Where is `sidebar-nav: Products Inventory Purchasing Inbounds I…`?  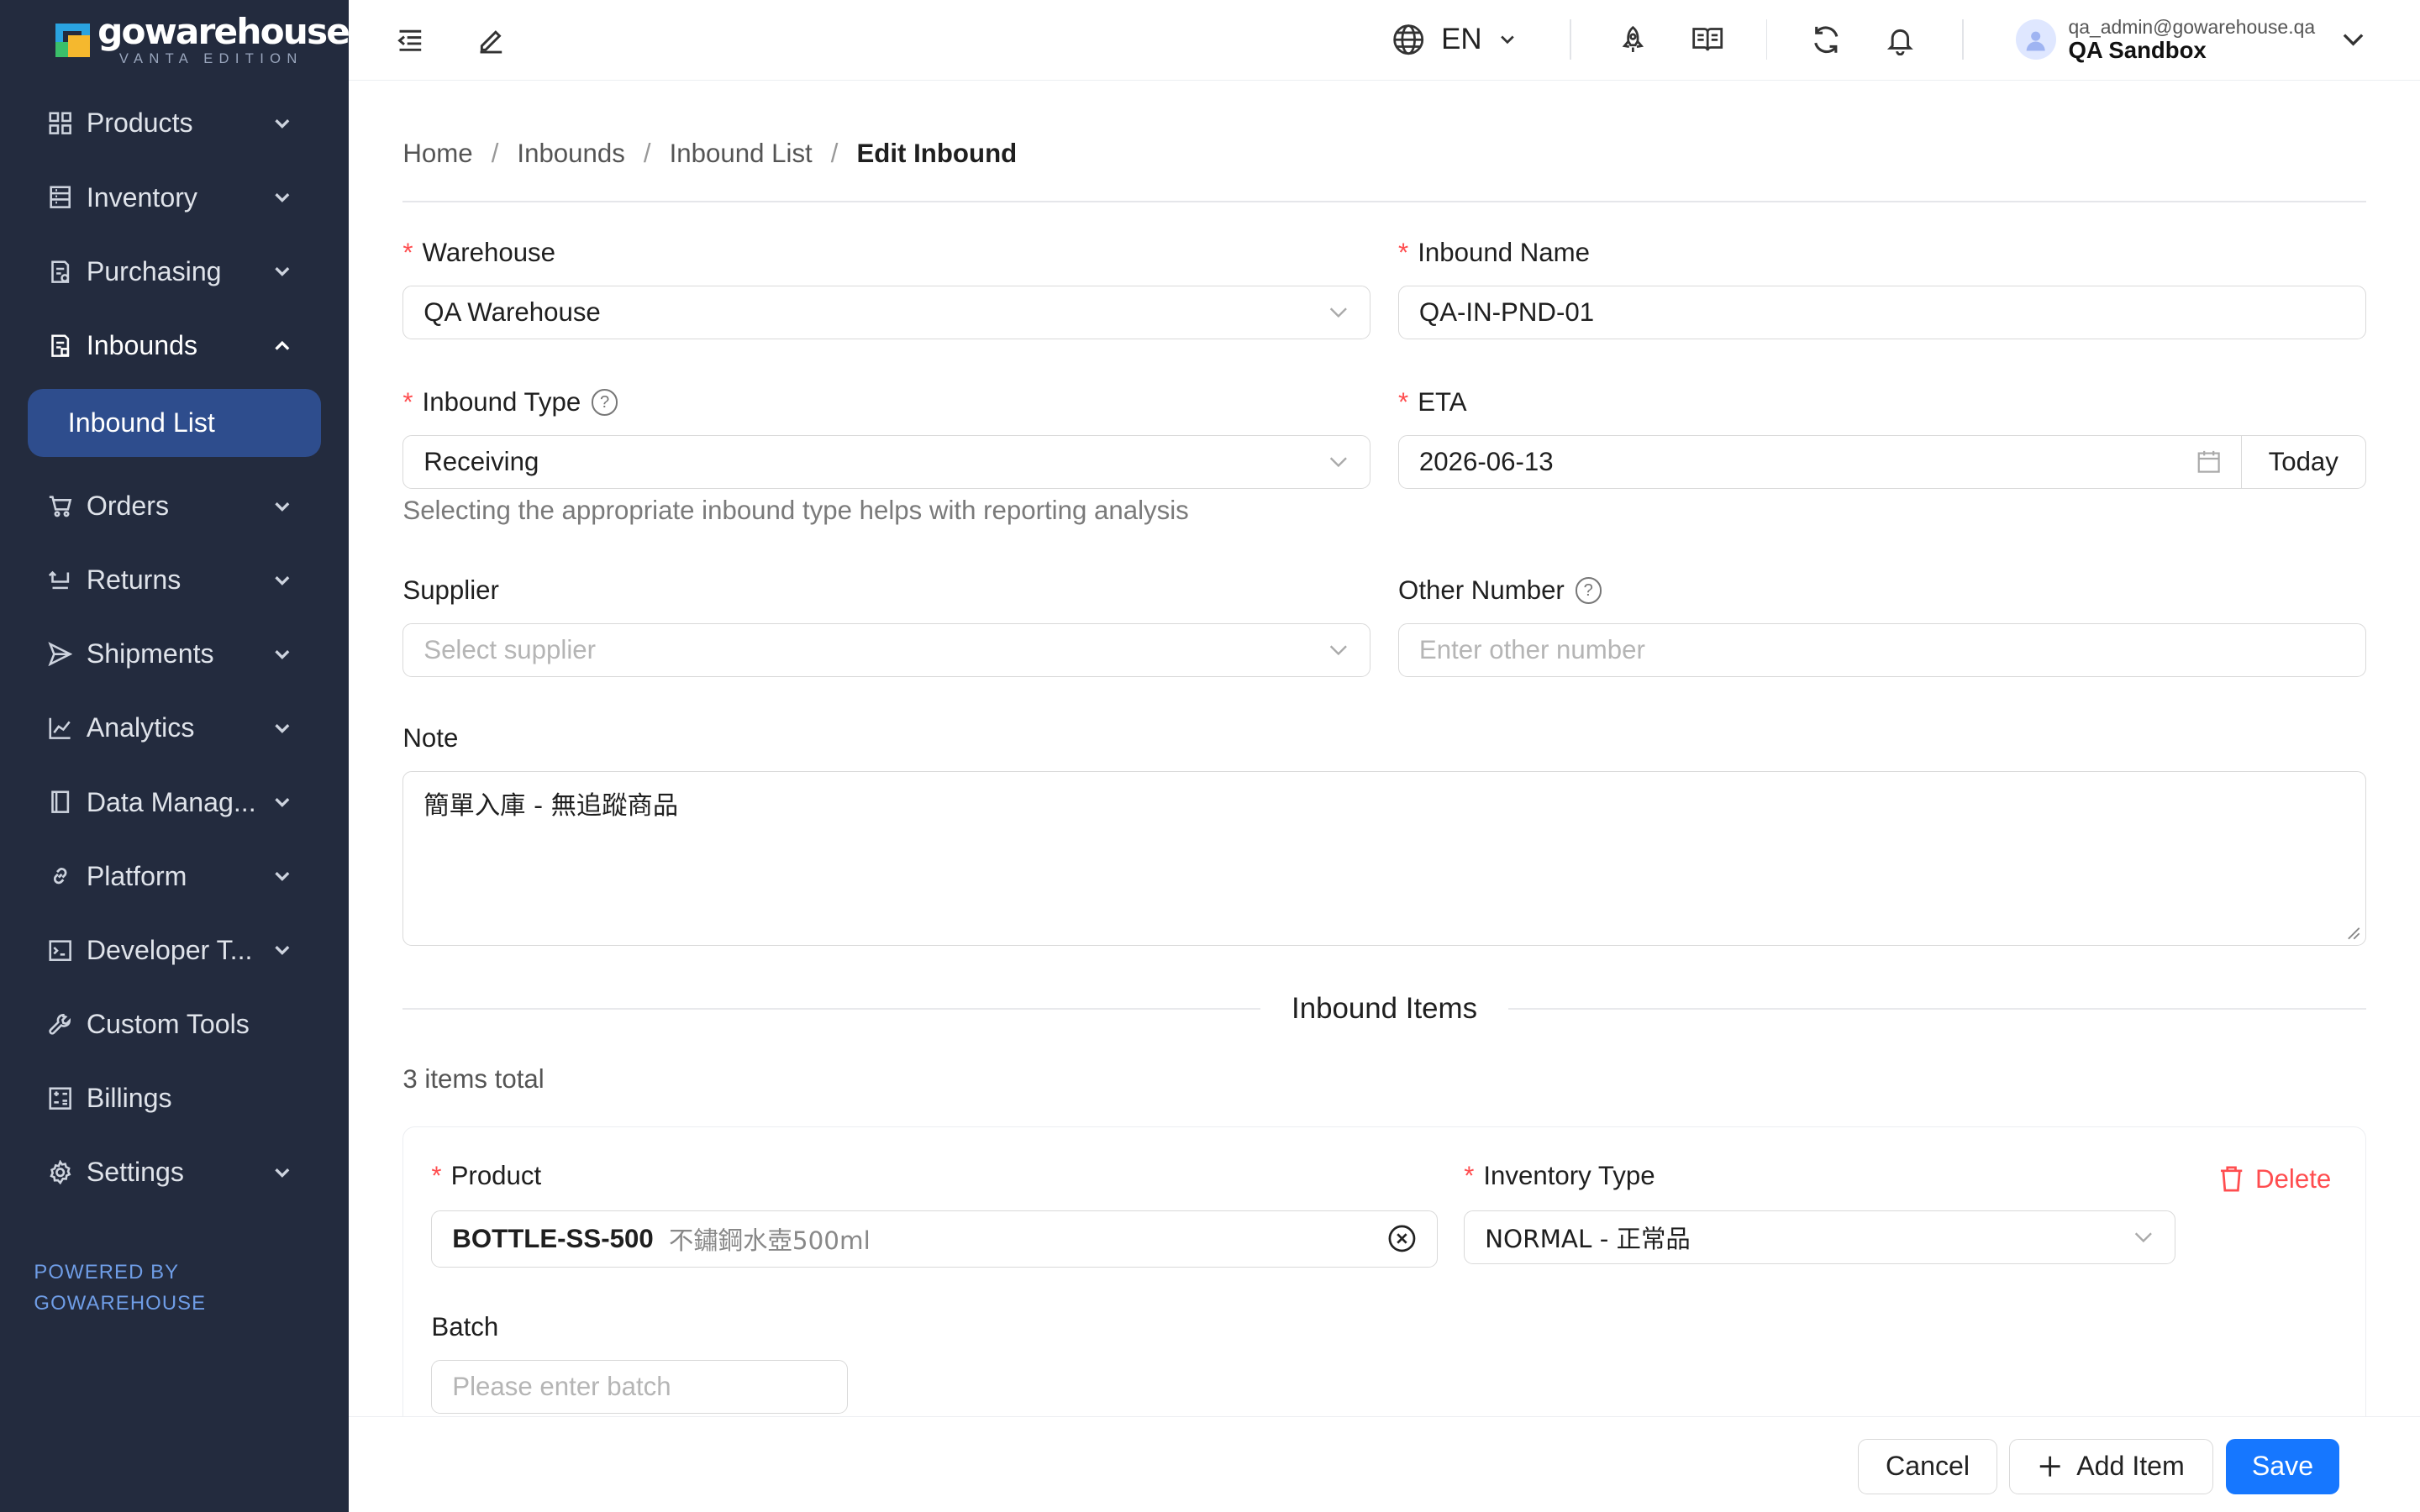 sidebar-nav: Products Inventory Purchasing Inbounds I… is located at coordinates (174, 648).